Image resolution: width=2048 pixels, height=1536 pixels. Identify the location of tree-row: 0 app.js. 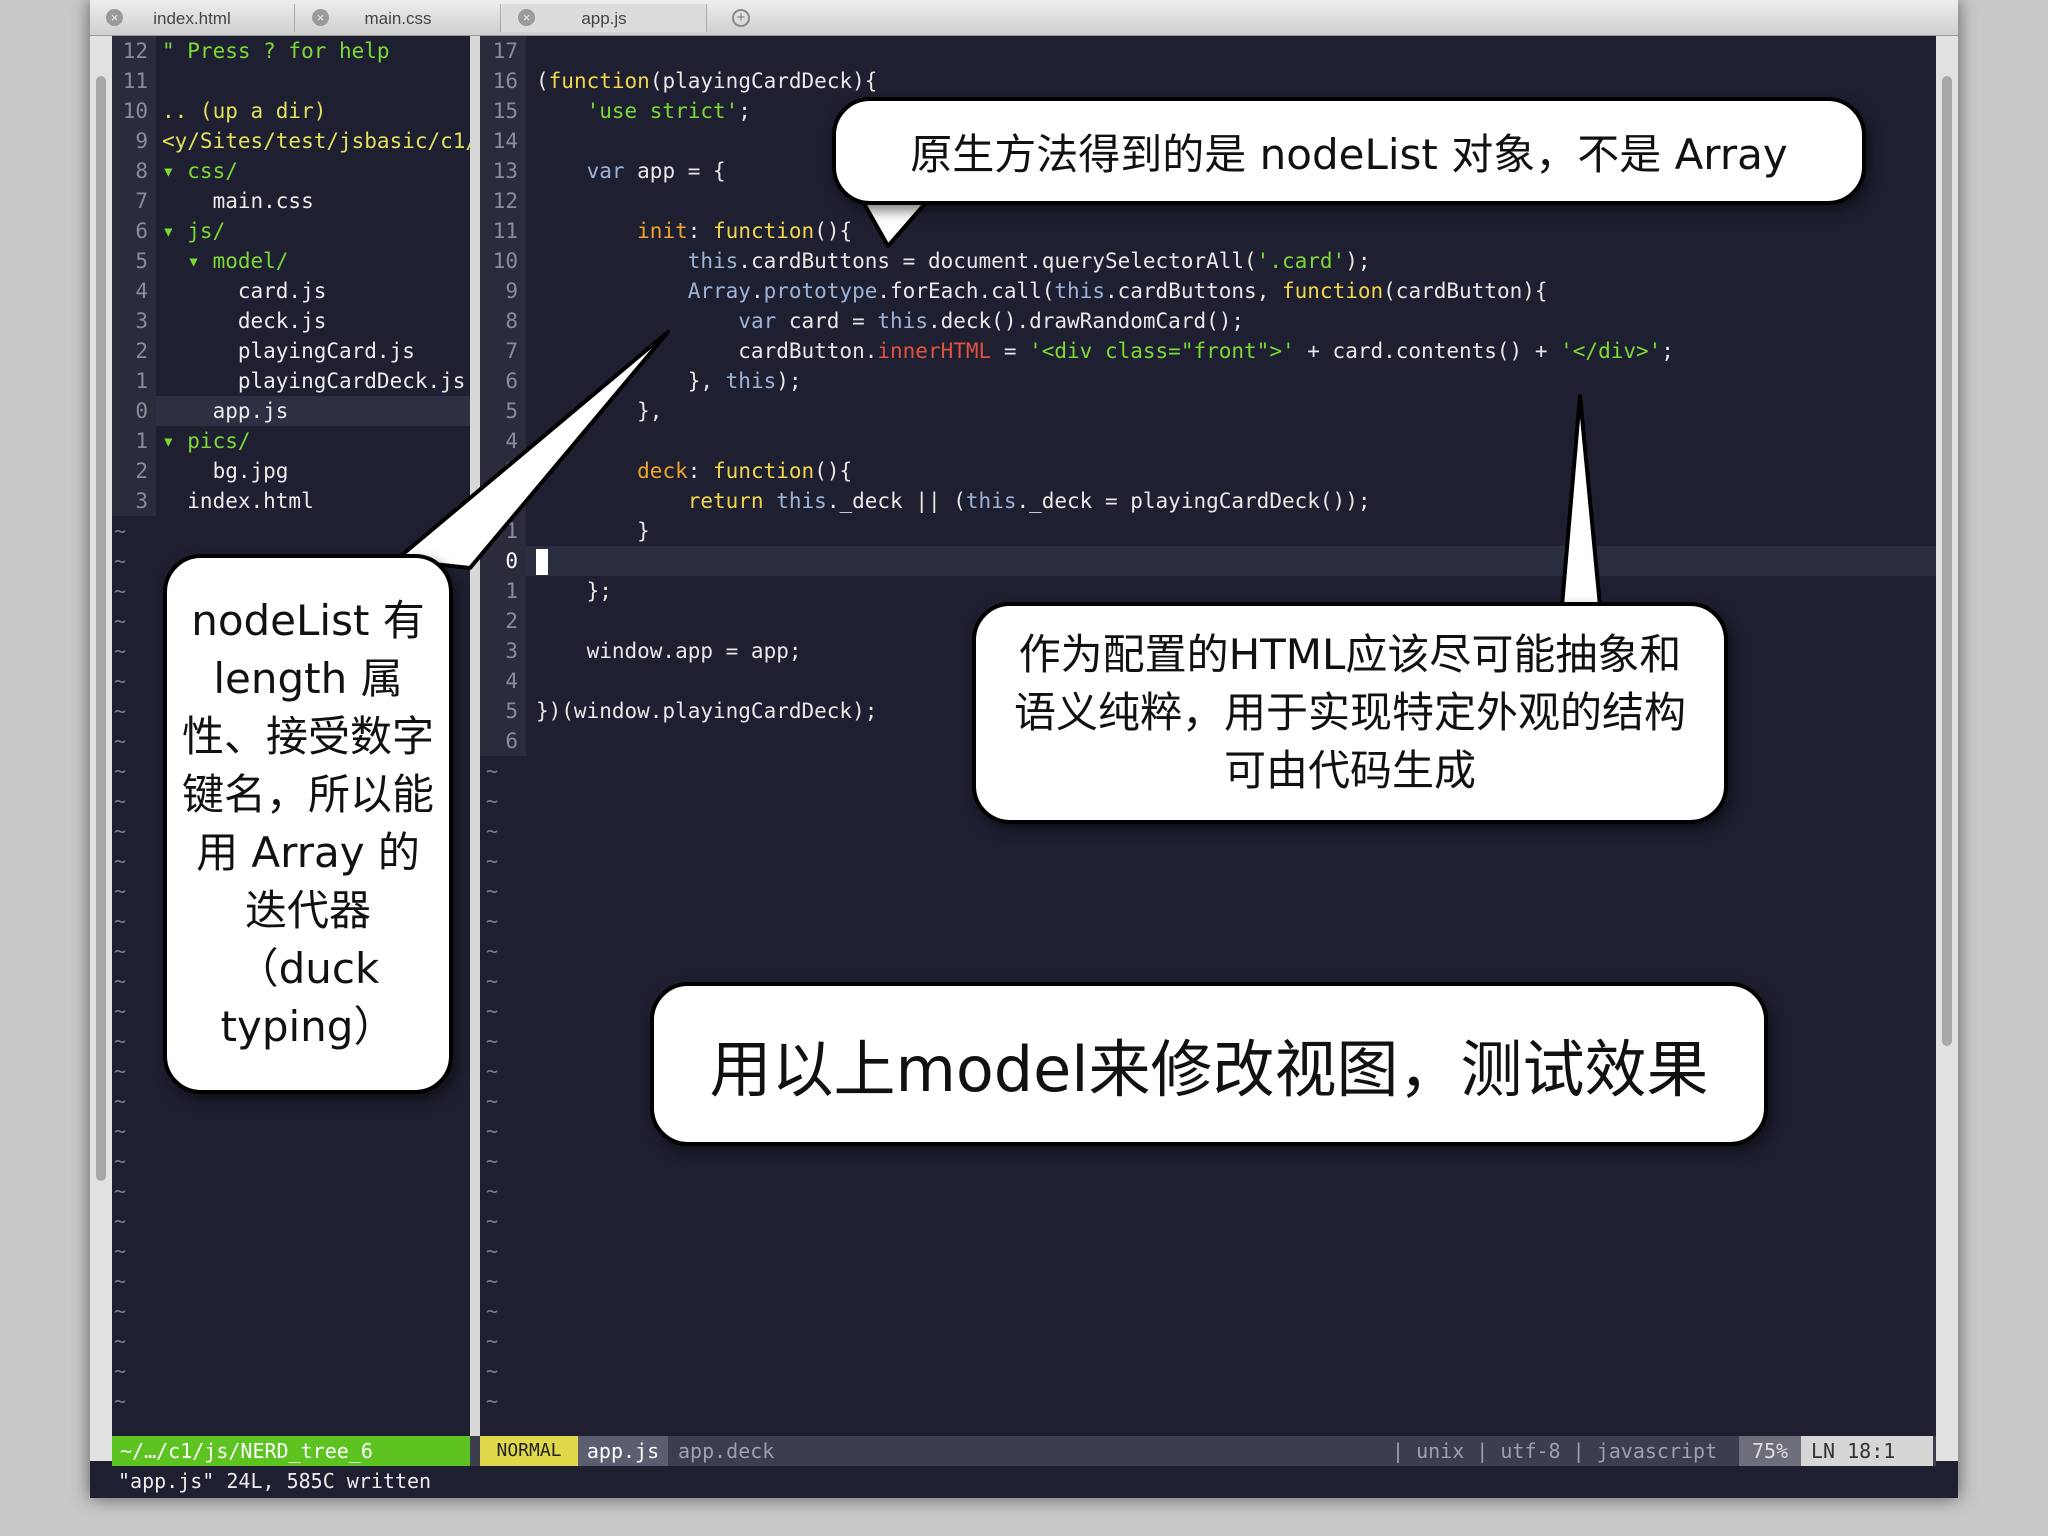
(291, 411).